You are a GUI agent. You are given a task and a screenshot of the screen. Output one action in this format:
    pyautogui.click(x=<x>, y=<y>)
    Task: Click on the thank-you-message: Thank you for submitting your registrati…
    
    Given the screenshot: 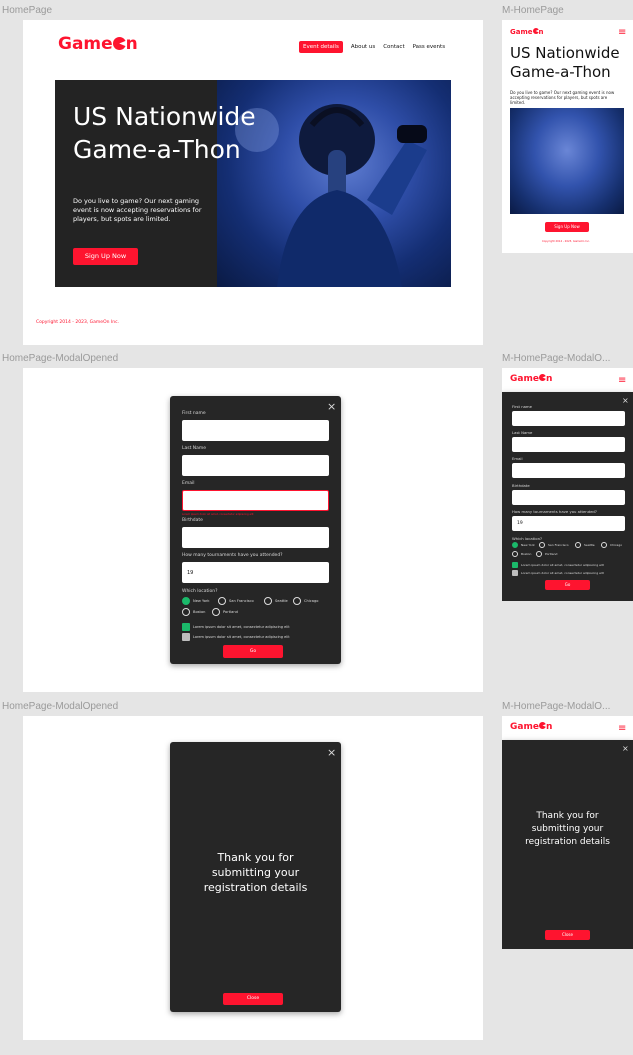 What is the action you would take?
    pyautogui.click(x=255, y=872)
    